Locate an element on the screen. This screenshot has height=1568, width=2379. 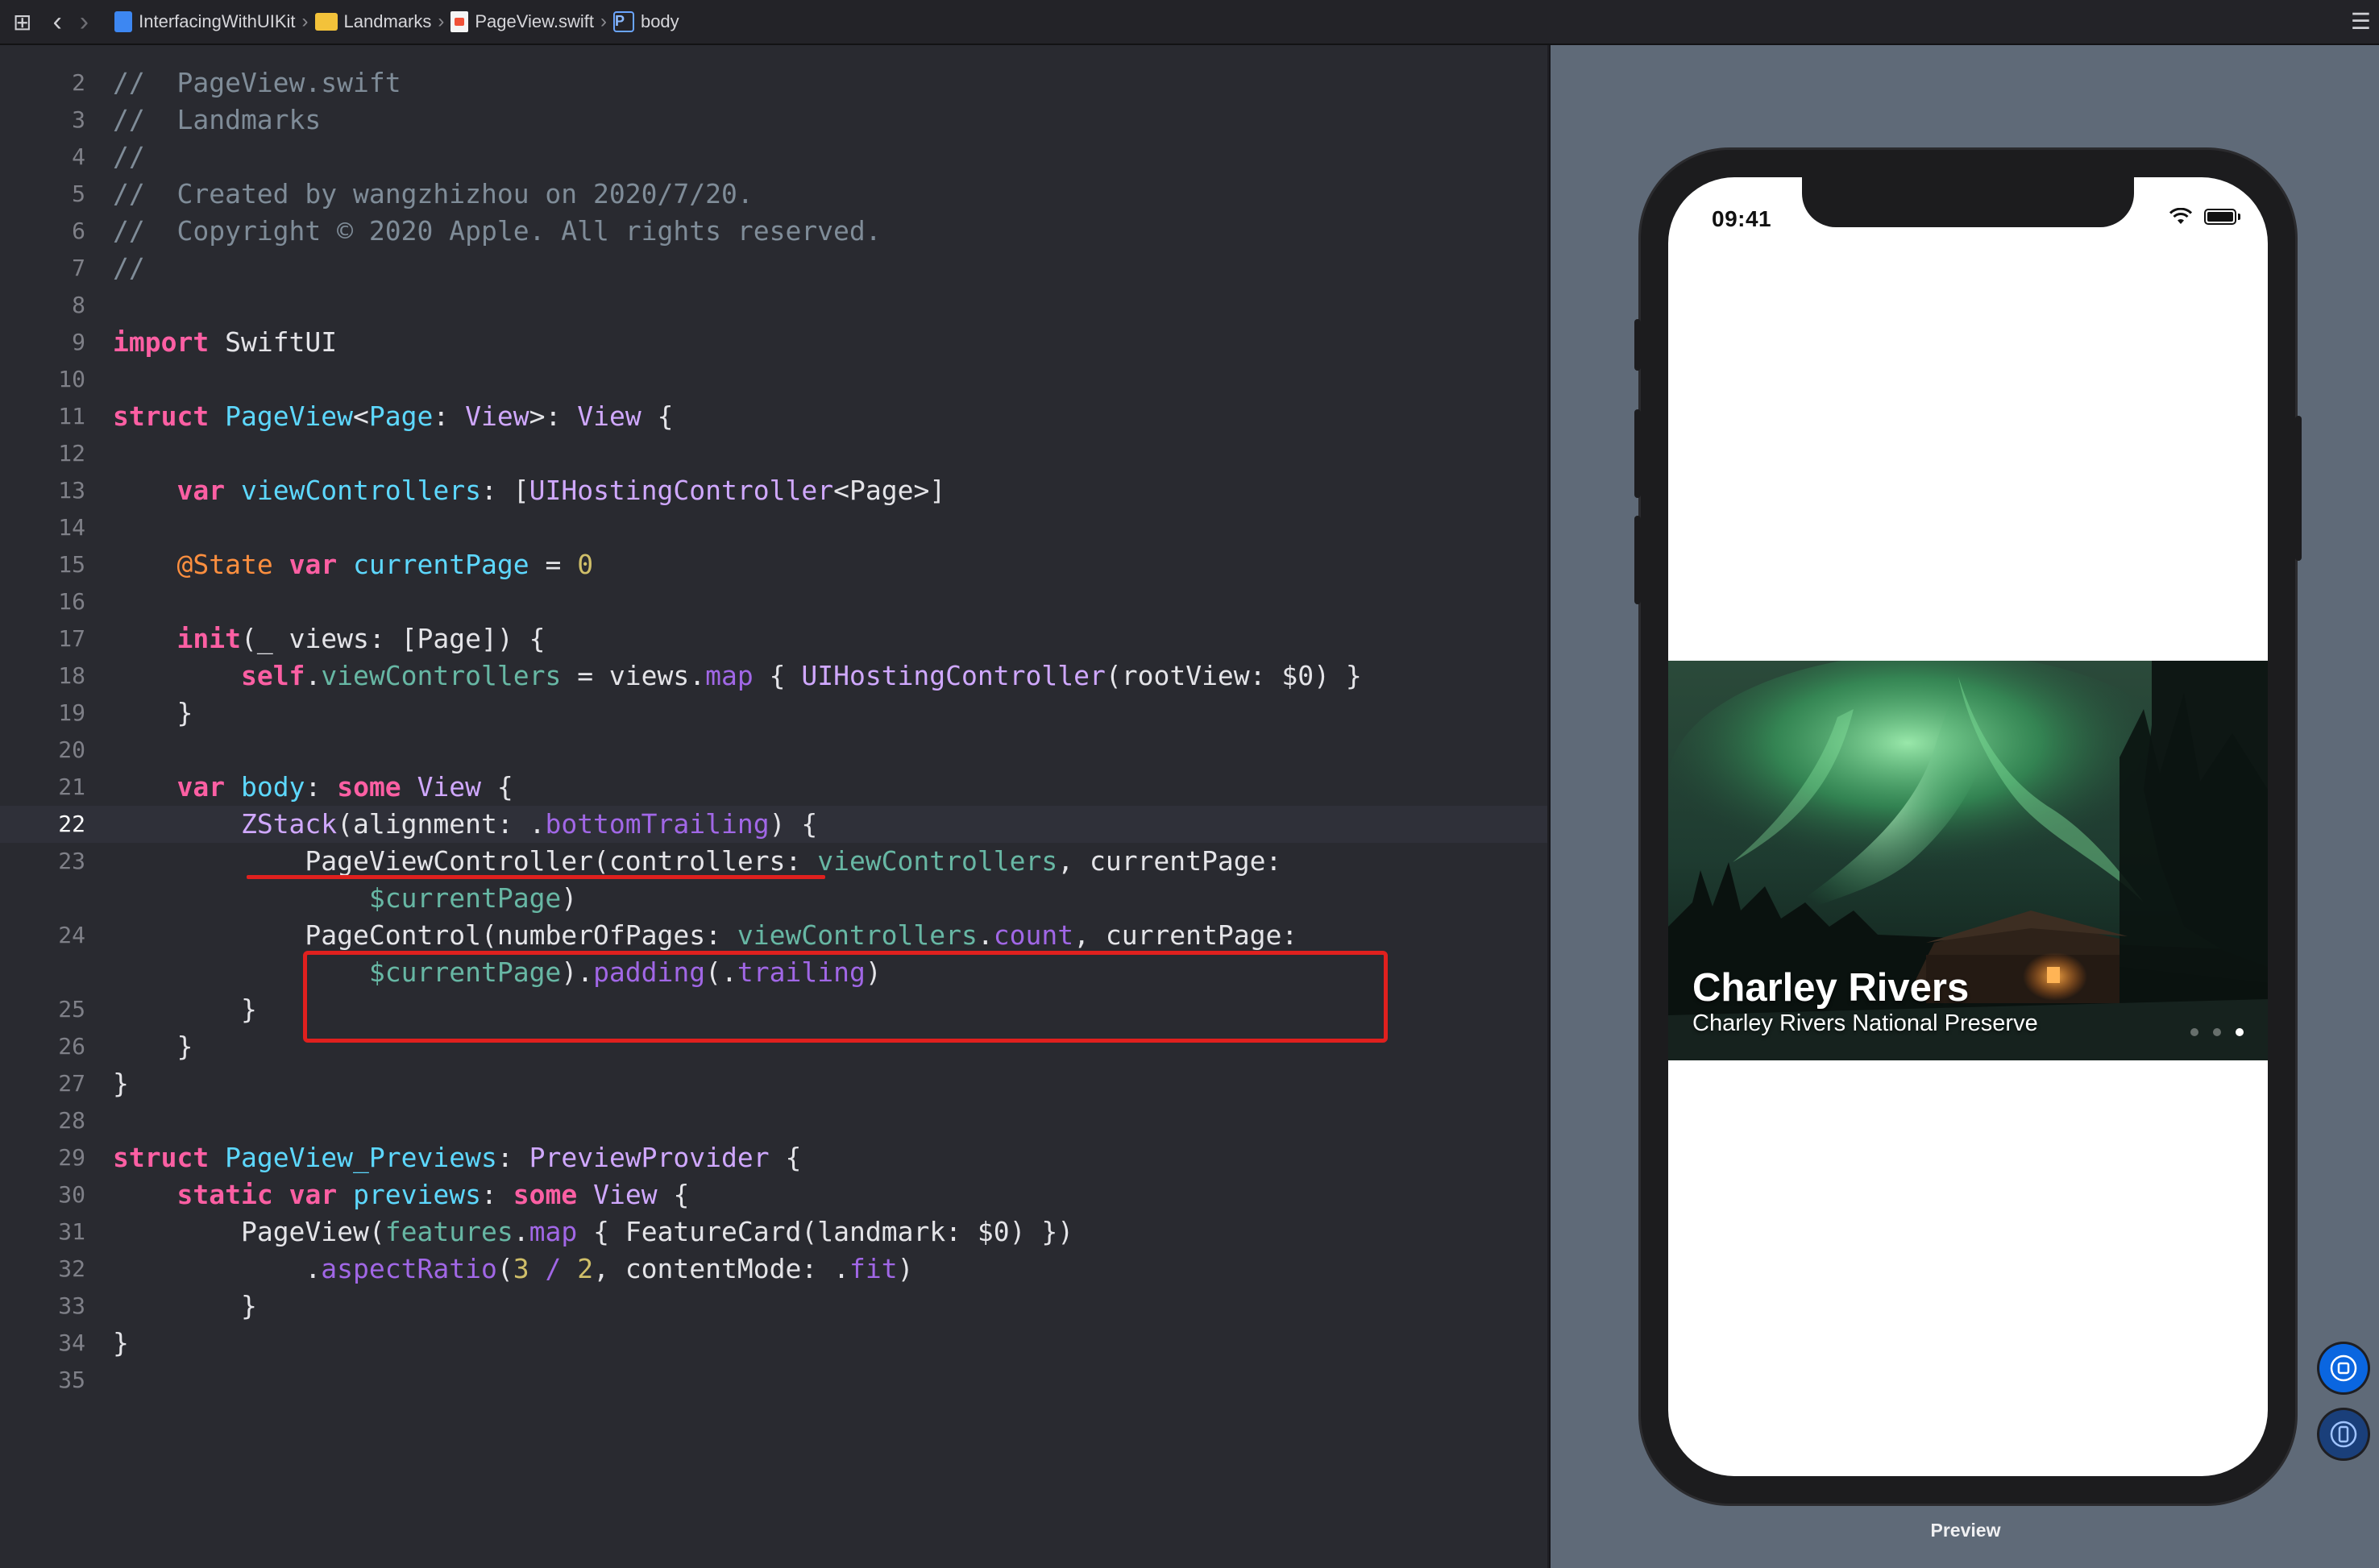
code-token: ( is located at coordinates (376, 1231).